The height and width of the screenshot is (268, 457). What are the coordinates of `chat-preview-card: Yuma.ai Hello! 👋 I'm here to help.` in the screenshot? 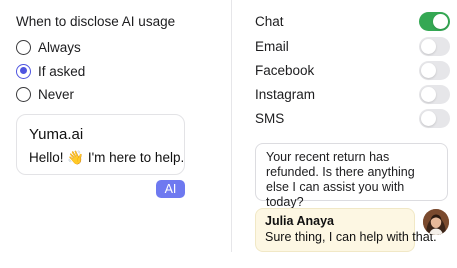 It's located at (100, 144).